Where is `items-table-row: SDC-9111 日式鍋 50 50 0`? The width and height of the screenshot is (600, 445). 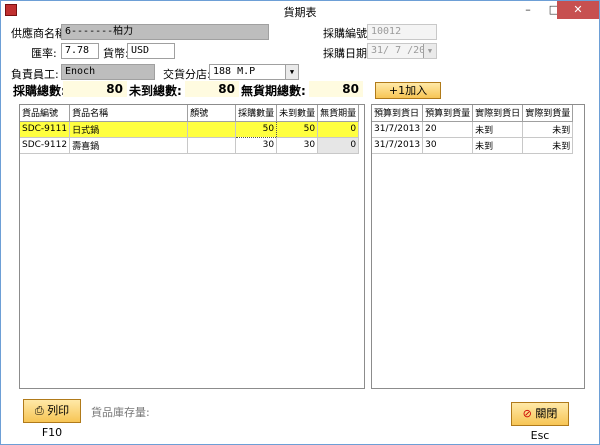 items-table-row: SDC-9111 日式鍋 50 50 0 is located at coordinates (190, 129).